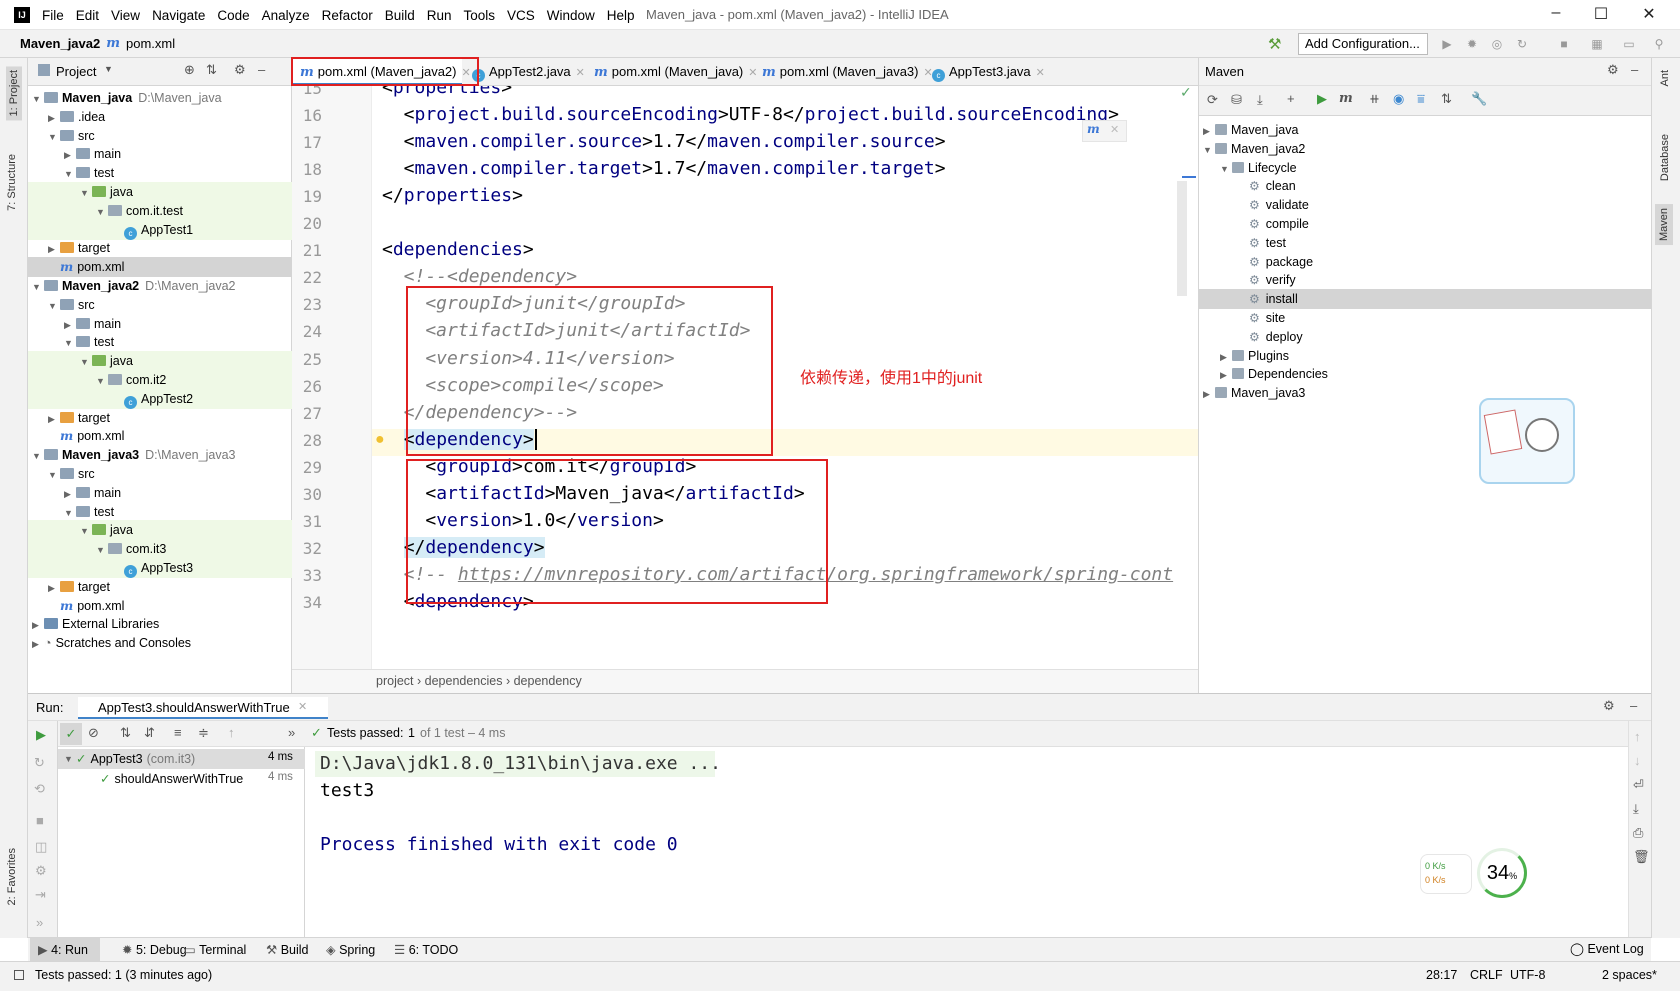 The image size is (1680, 991). What do you see at coordinates (580, 73) in the screenshot?
I see `close-tab-icon: ✕` at bounding box center [580, 73].